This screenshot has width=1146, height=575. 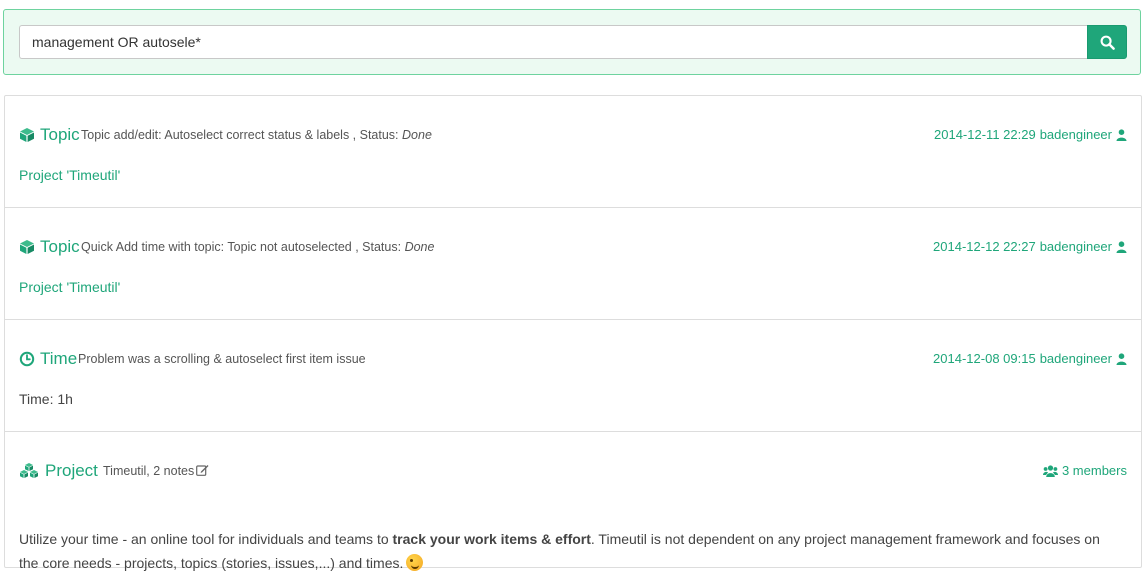 I want to click on members-link: 3 members, so click(x=1084, y=471).